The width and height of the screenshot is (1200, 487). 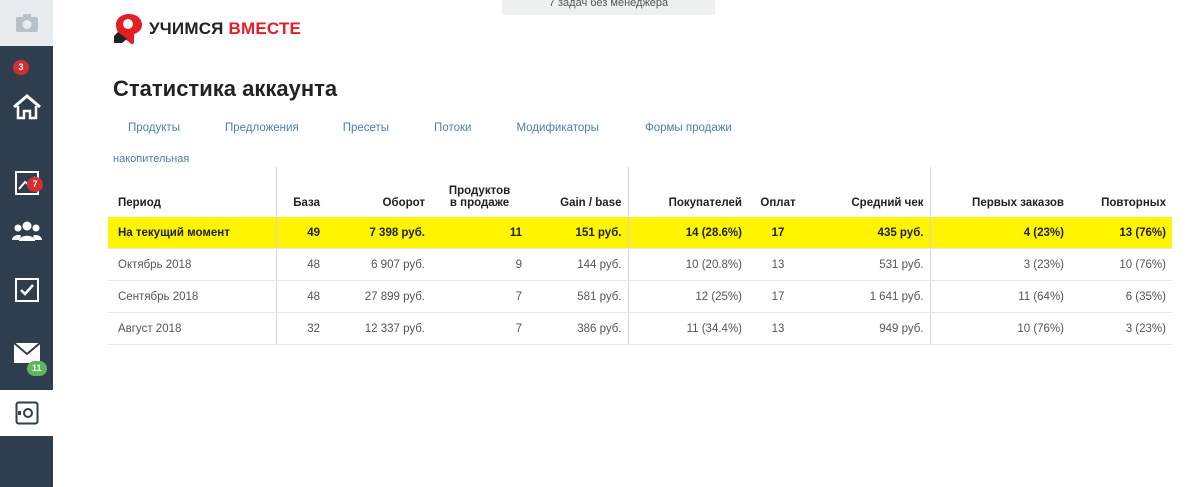 What do you see at coordinates (869, 192) in the screenshot?
I see `header-avg-check: Средний чек` at bounding box center [869, 192].